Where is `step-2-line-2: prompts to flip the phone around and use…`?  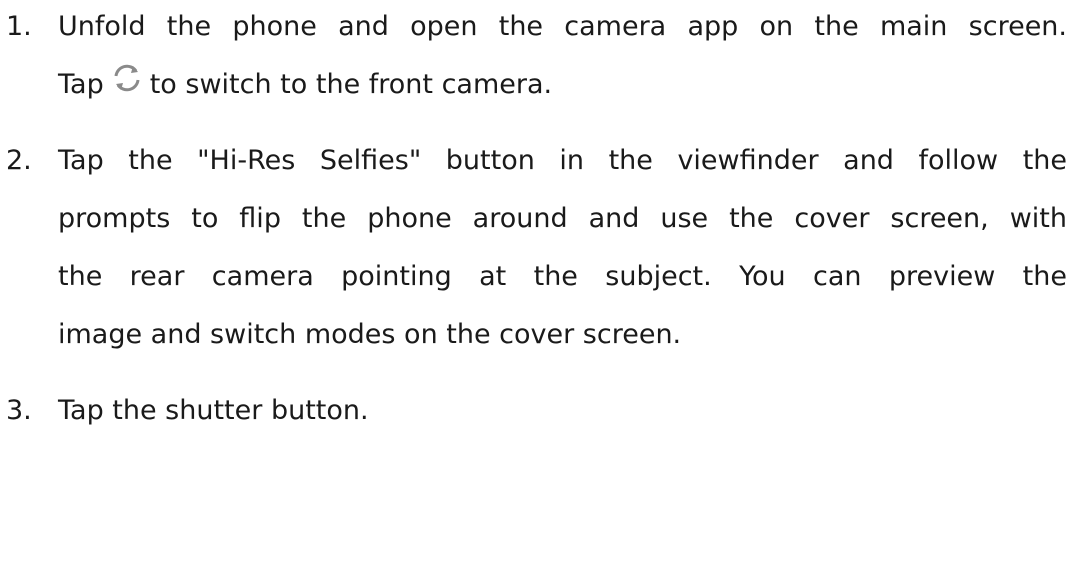
step-2-line-2: prompts to flip the phone around and use… is located at coordinates (562, 218).